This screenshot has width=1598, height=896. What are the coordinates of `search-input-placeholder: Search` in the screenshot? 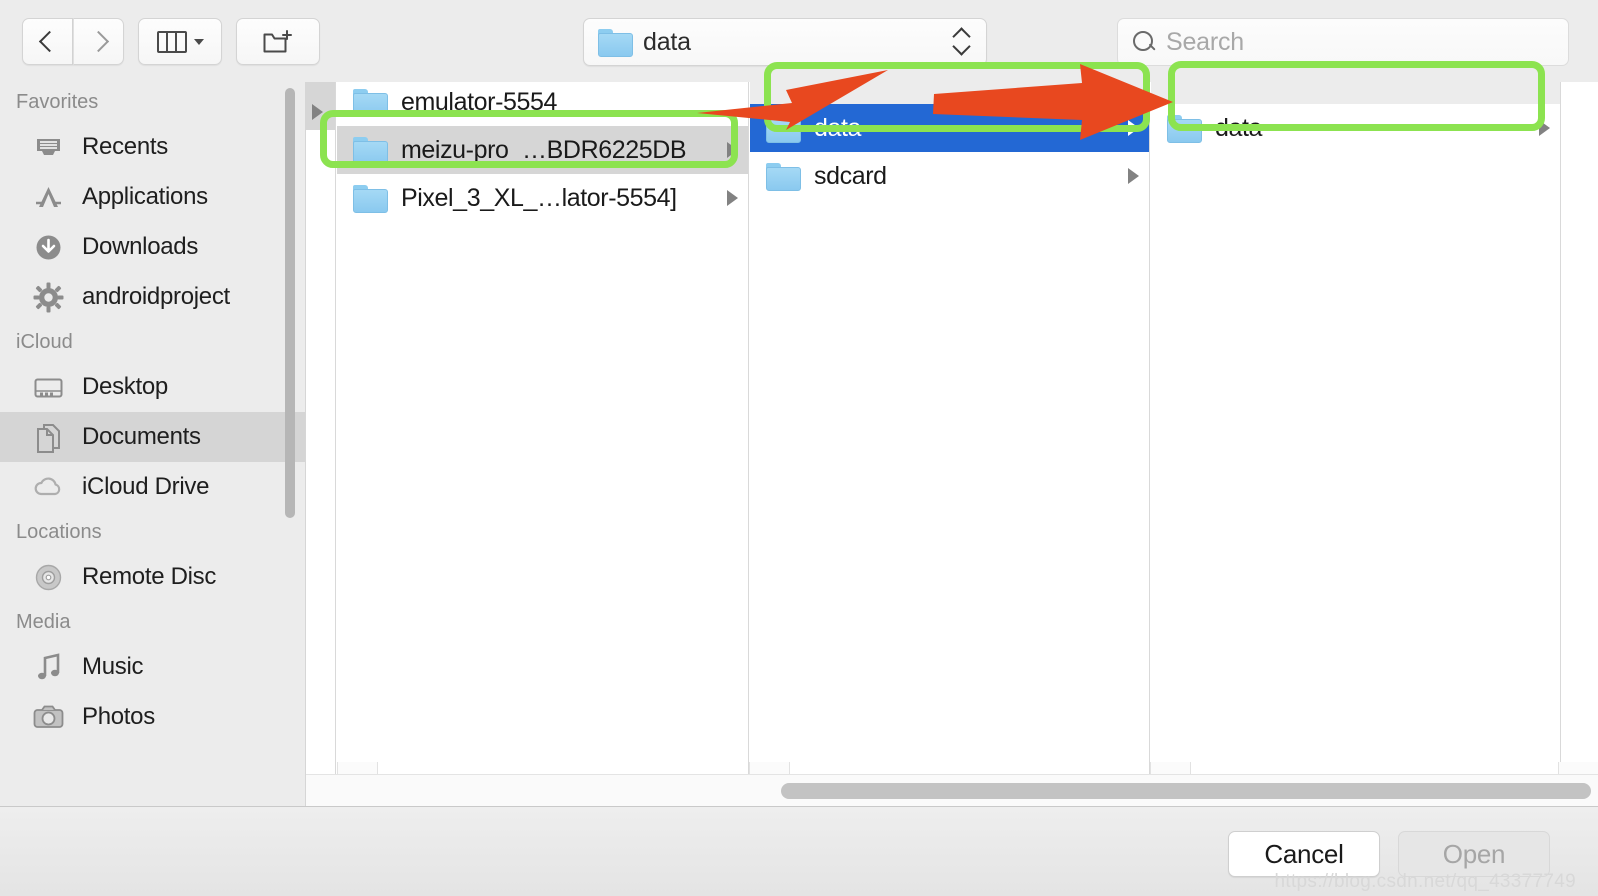 It's located at (1205, 42).